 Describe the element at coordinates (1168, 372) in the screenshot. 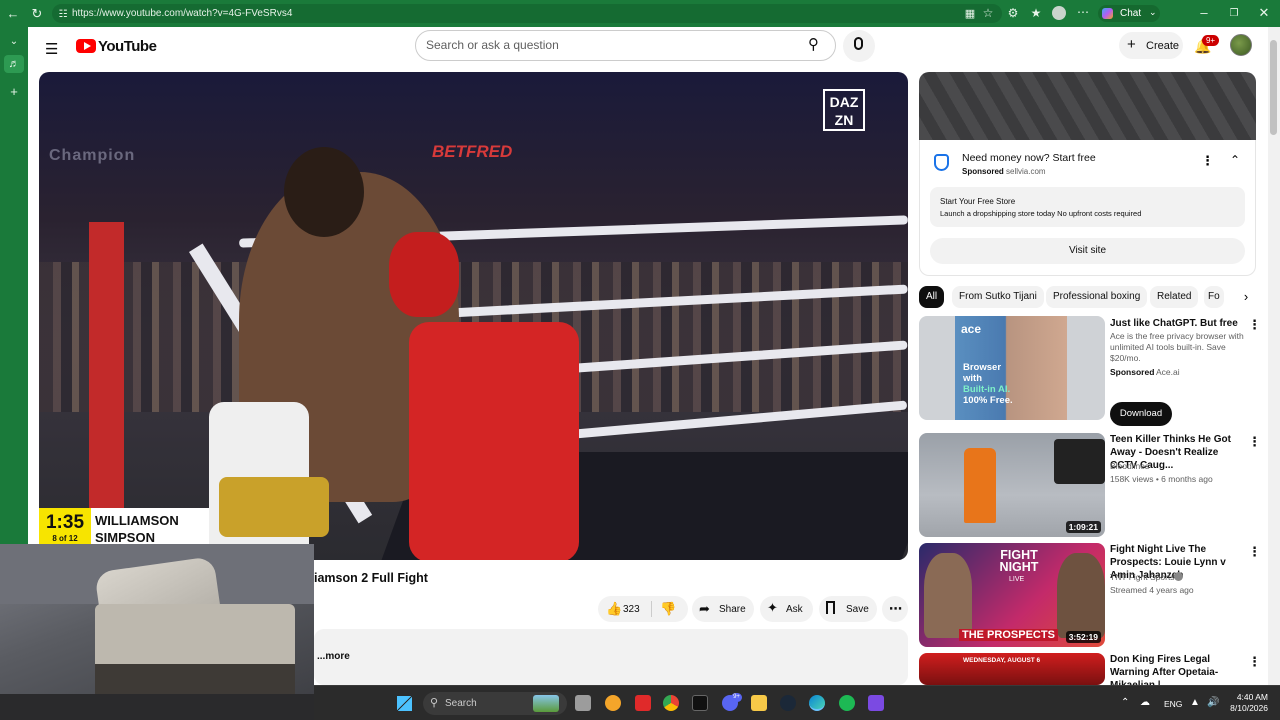

I see `rec-channel: Ace.ai` at that location.